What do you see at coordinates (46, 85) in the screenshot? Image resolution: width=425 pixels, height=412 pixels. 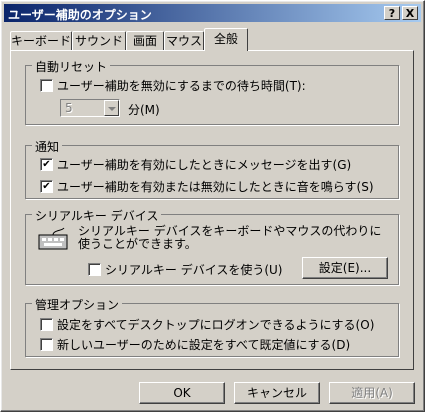 I see `auto-reset-checkbox` at bounding box center [46, 85].